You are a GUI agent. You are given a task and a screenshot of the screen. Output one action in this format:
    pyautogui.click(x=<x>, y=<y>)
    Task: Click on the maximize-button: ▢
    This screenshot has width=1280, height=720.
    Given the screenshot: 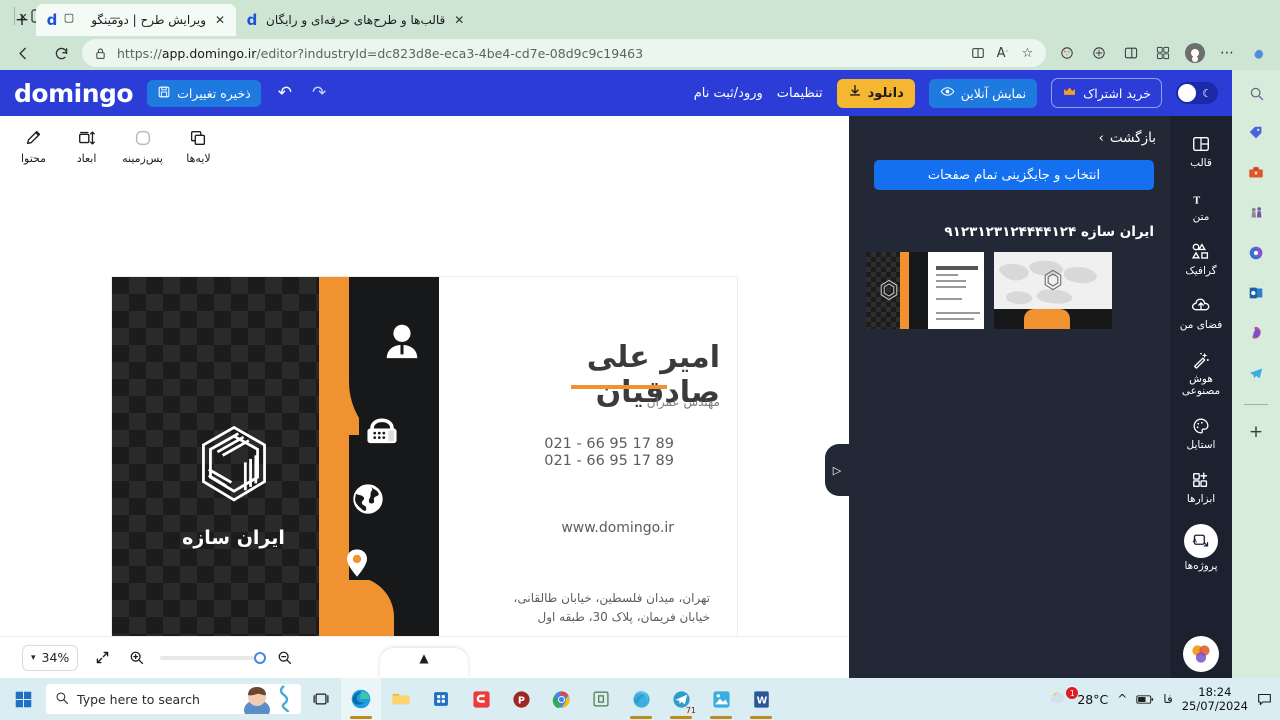 What is the action you would take?
    pyautogui.click(x=69, y=17)
    